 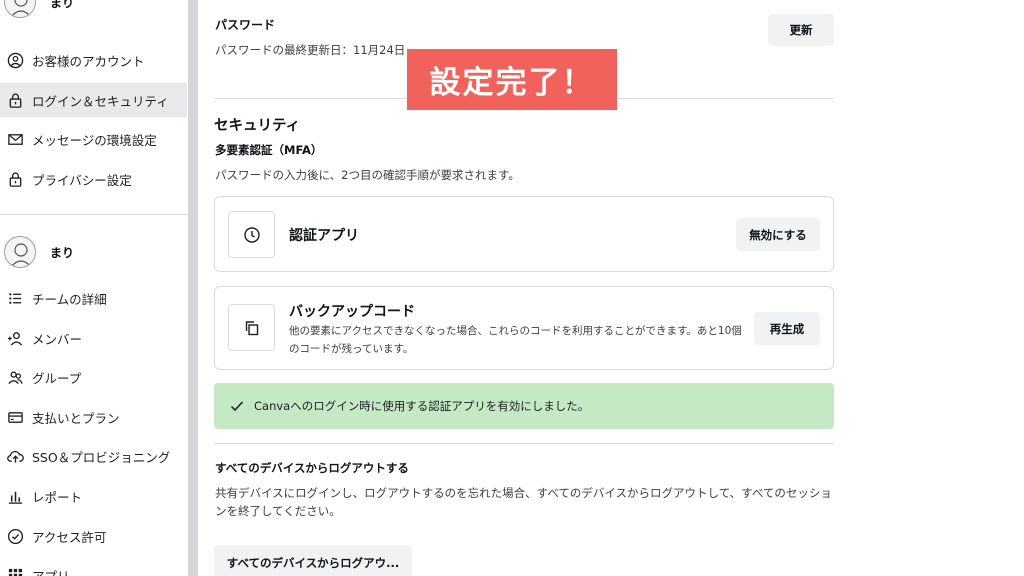 What do you see at coordinates (15, 571) in the screenshot?
I see `grid-icon` at bounding box center [15, 571].